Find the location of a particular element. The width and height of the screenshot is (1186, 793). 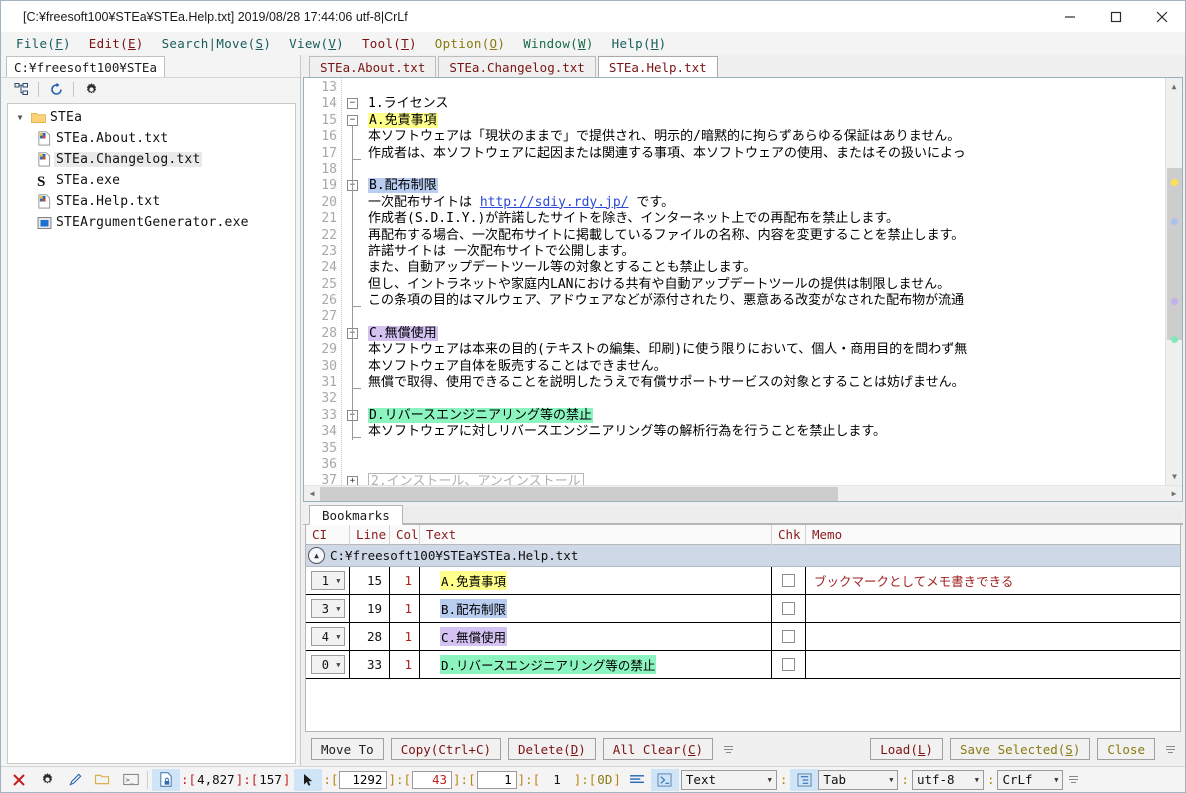

code-line: C.無償使用 is located at coordinates (764, 333).